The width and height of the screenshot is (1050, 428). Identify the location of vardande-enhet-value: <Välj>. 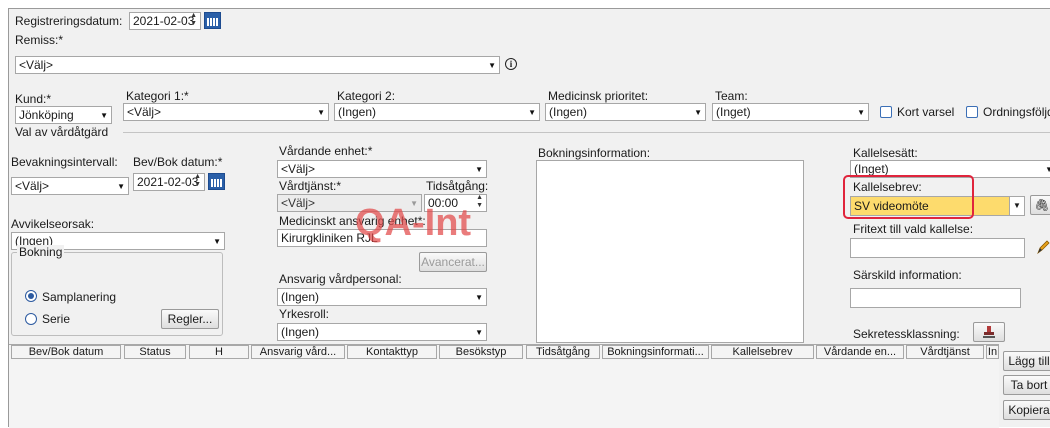
(298, 169).